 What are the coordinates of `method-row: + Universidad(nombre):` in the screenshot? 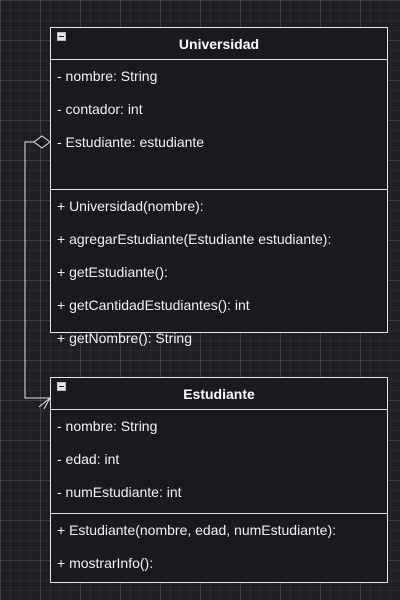 It's located at (130, 206).